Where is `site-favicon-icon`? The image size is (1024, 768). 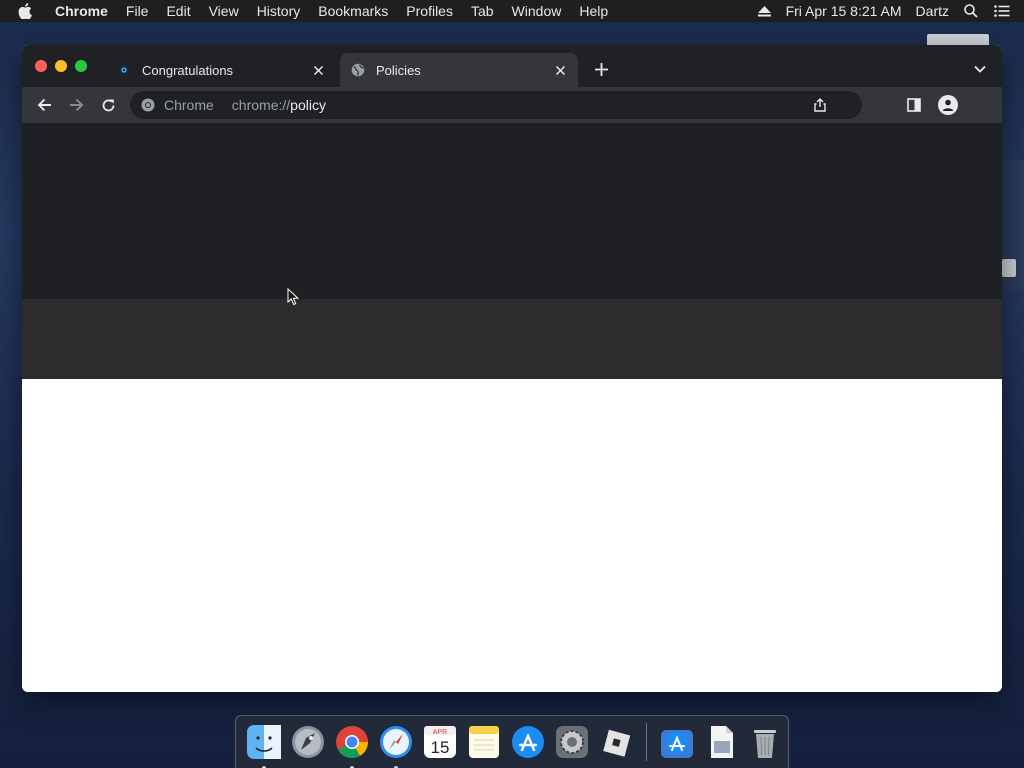 site-favicon-icon is located at coordinates (124, 70).